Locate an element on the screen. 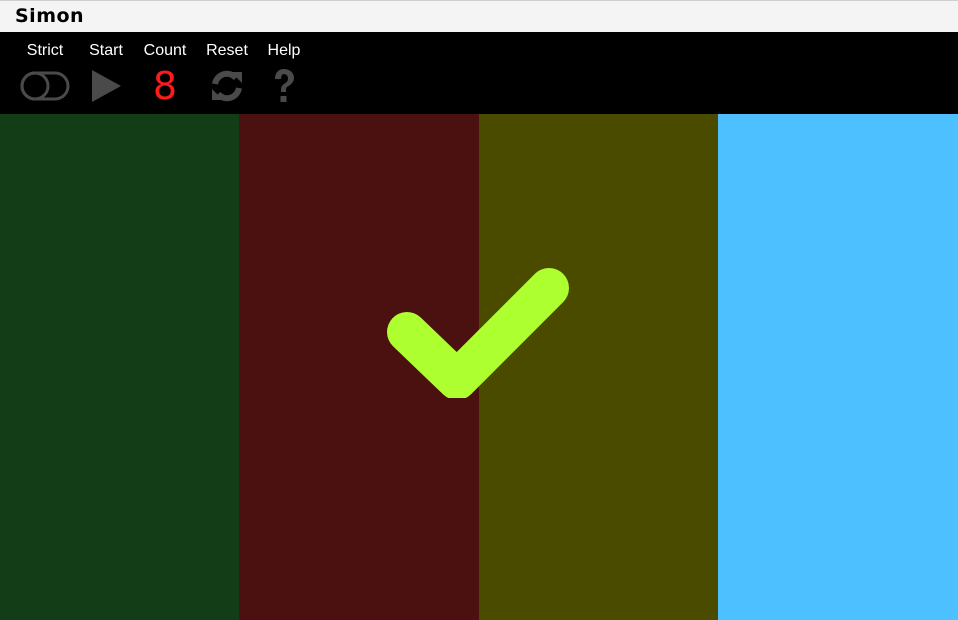 The height and width of the screenshot is (620, 958). strict-label: Strict is located at coordinates (45, 50).